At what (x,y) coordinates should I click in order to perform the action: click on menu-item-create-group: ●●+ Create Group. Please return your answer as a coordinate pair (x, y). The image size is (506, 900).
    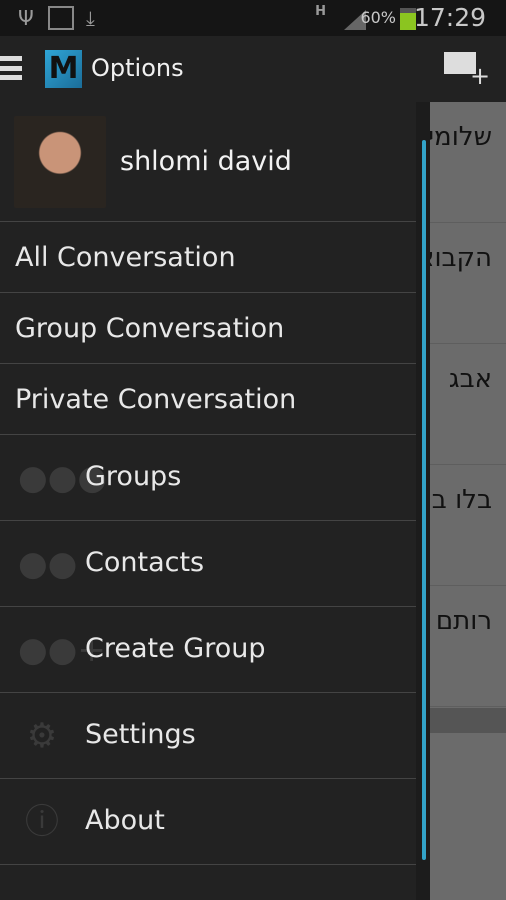
    Looking at the image, I should click on (208, 650).